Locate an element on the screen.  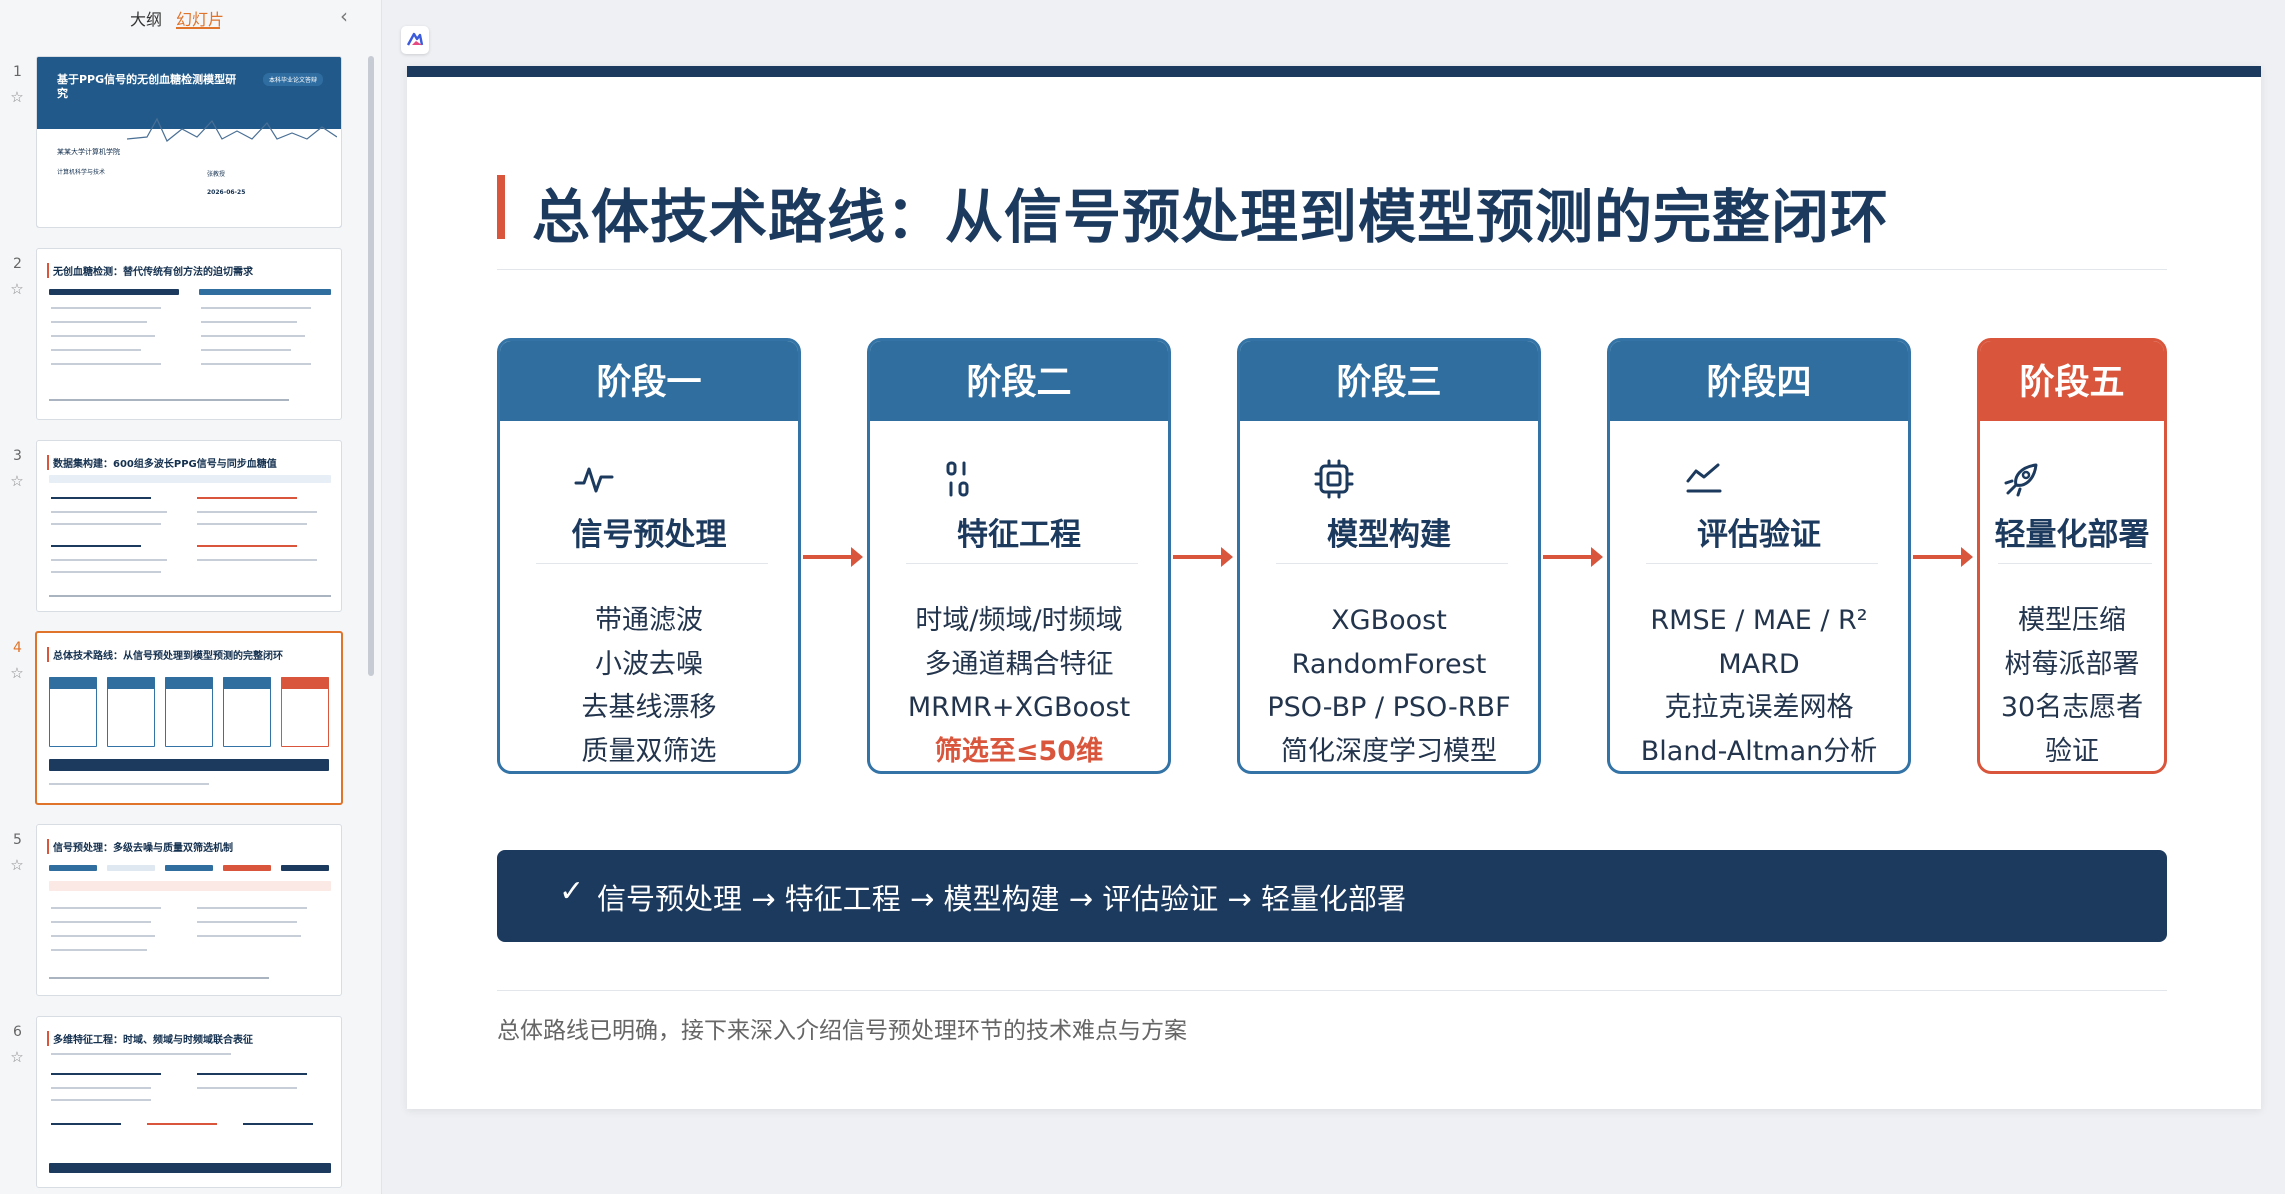
stage-item: RMSE / MAE / R² is located at coordinates (1759, 620).